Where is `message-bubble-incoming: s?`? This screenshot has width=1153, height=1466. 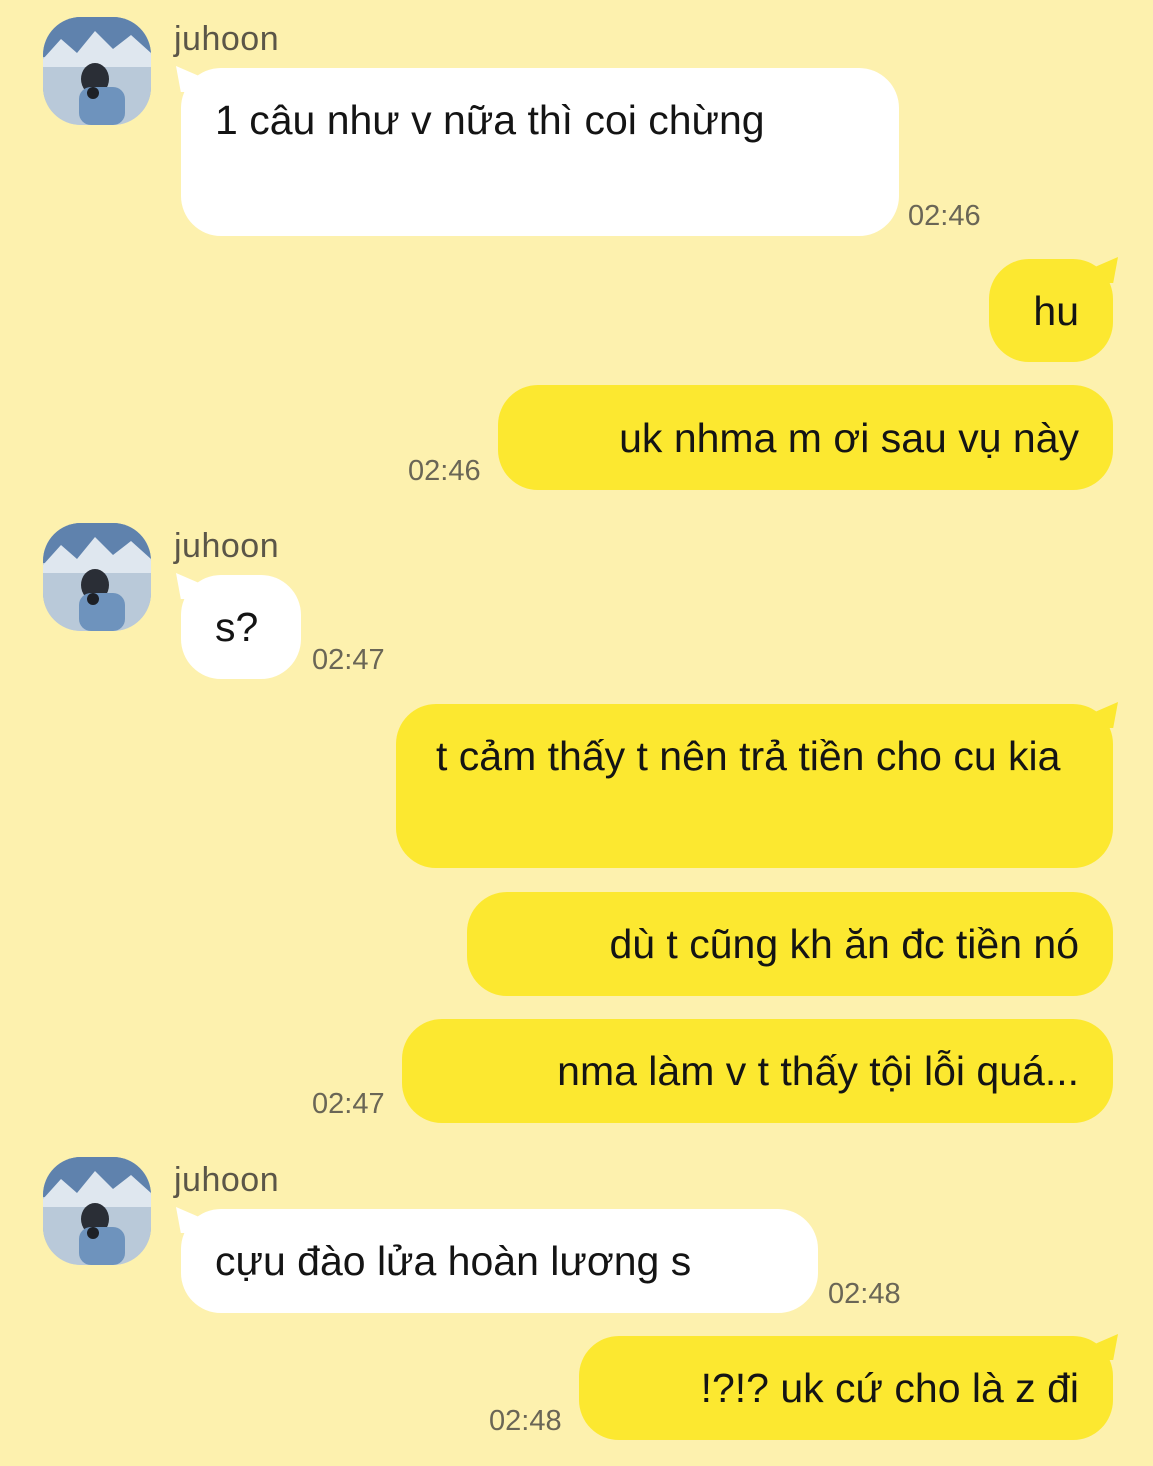 message-bubble-incoming: s? is located at coordinates (241, 627).